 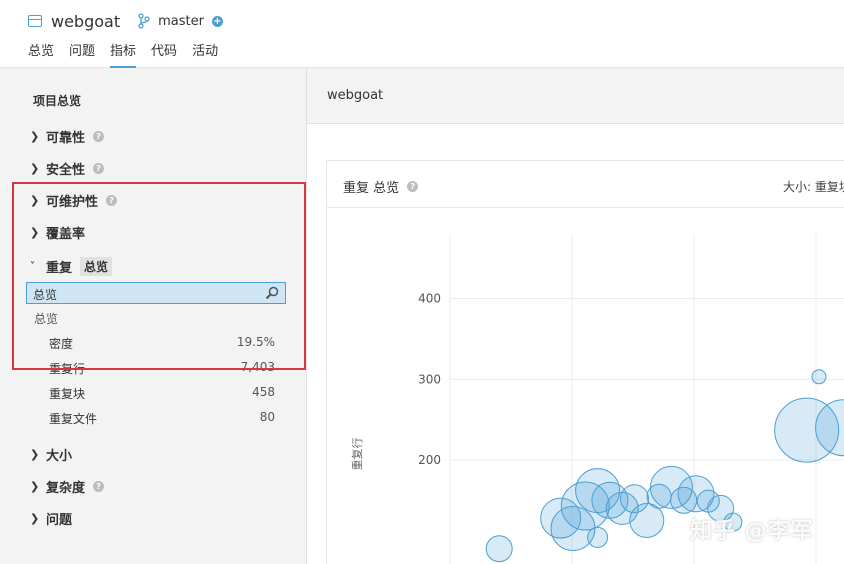 I want to click on sidebar-item-label: 复杂度, so click(x=66, y=488).